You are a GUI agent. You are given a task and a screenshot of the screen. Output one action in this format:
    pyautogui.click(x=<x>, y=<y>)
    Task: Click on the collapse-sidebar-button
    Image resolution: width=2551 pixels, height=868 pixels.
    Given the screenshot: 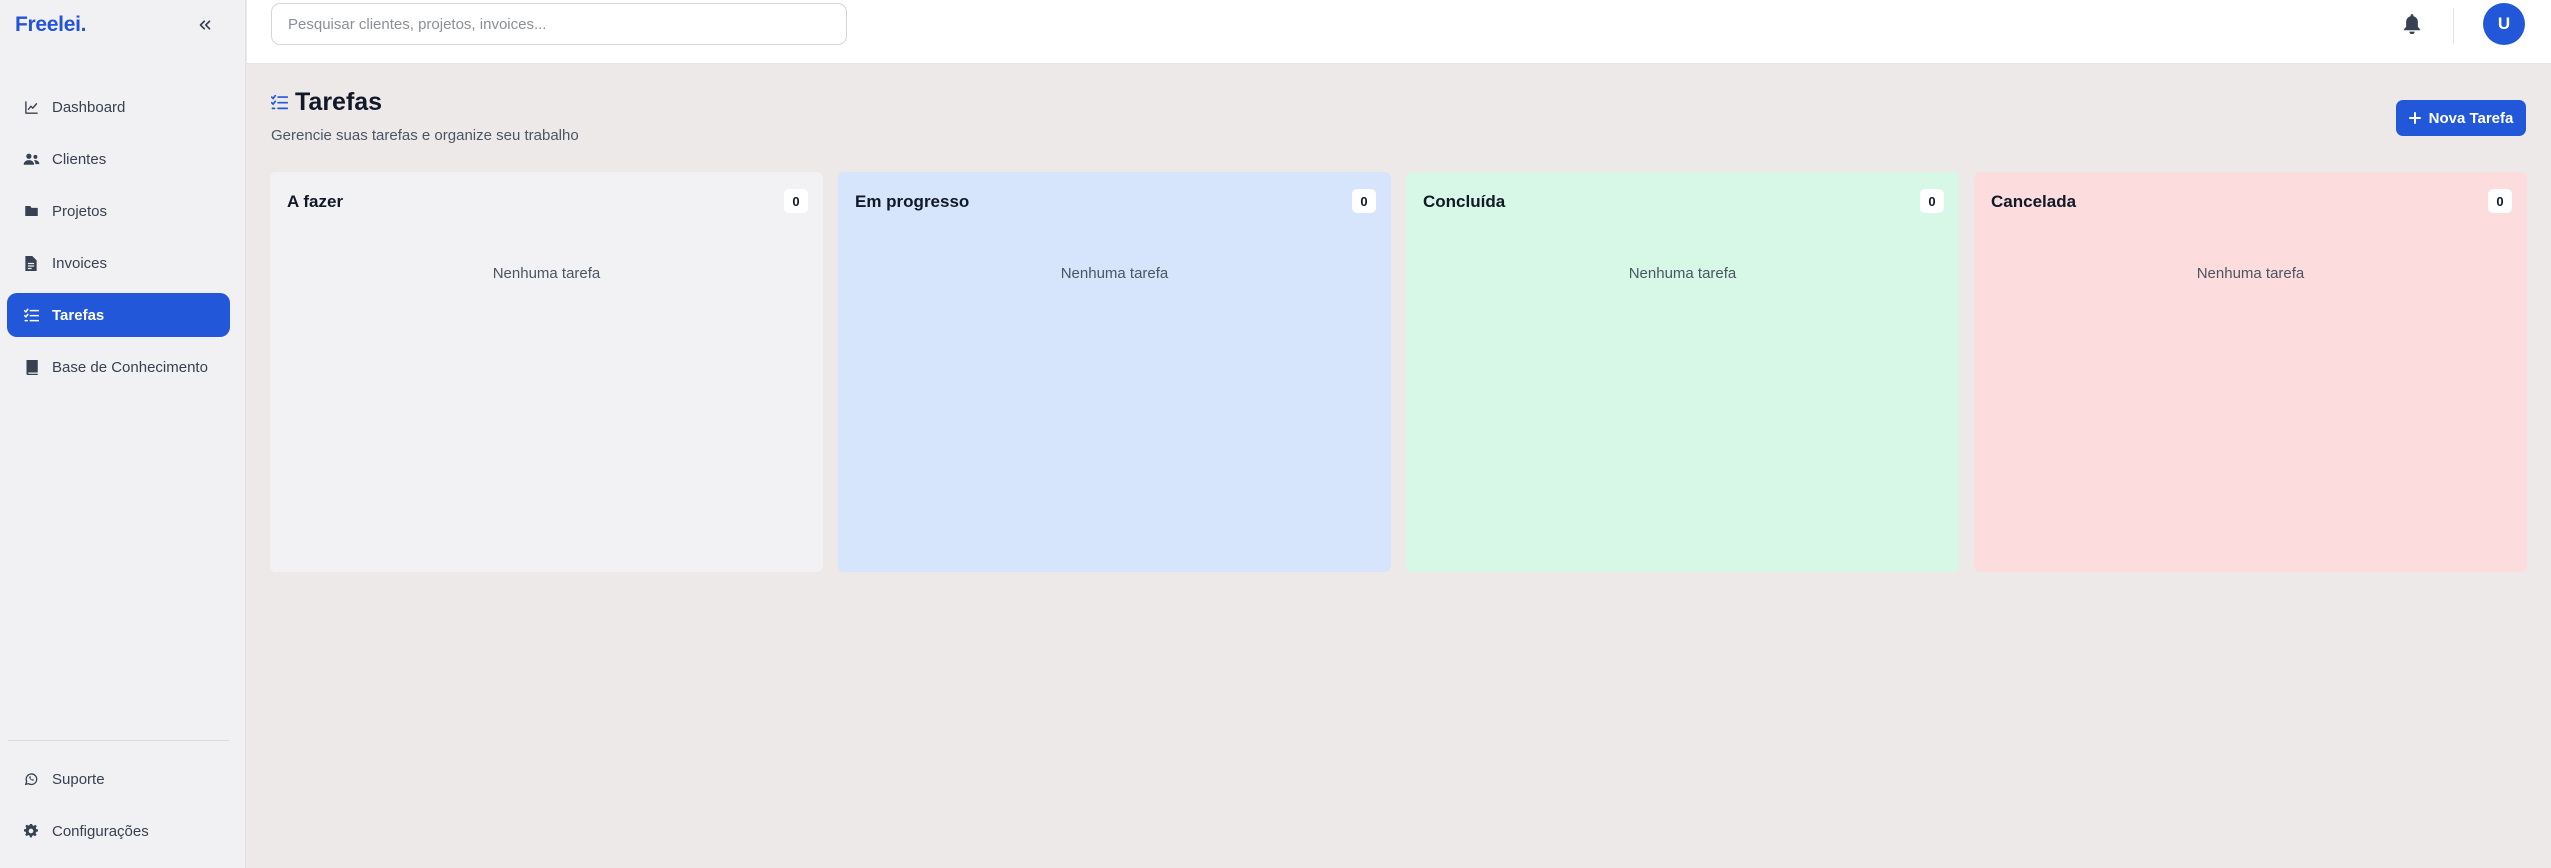 What is the action you would take?
    pyautogui.click(x=205, y=25)
    